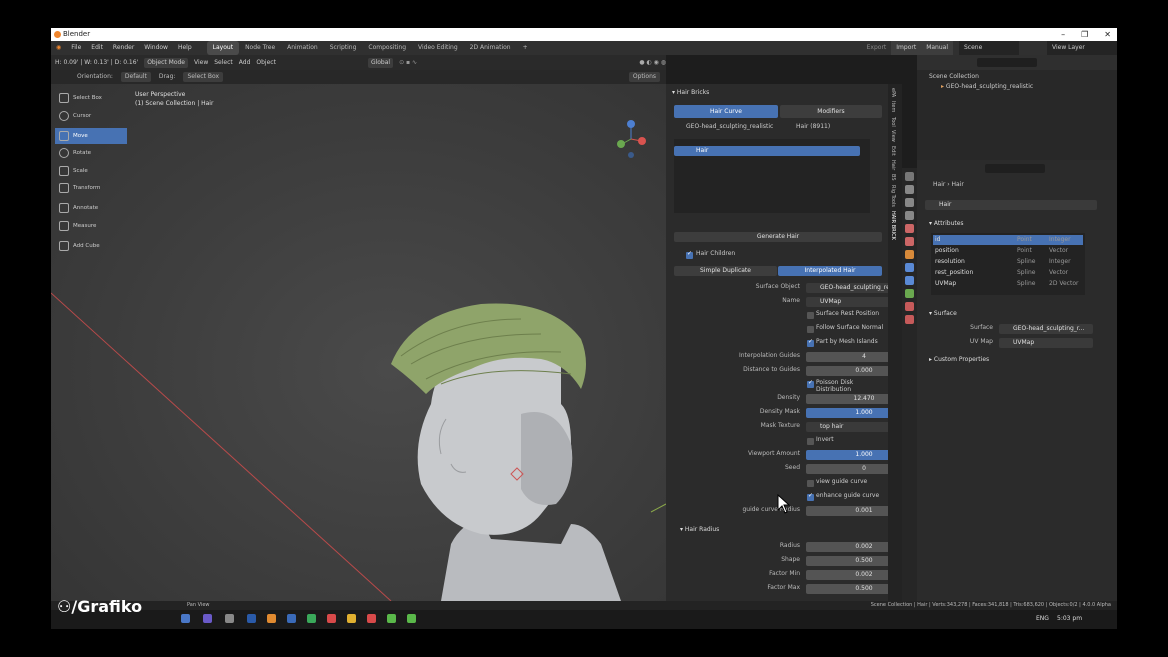 The width and height of the screenshot is (1168, 657). I want to click on snap-icon: ⊙ ▪ ∿, so click(408, 62).